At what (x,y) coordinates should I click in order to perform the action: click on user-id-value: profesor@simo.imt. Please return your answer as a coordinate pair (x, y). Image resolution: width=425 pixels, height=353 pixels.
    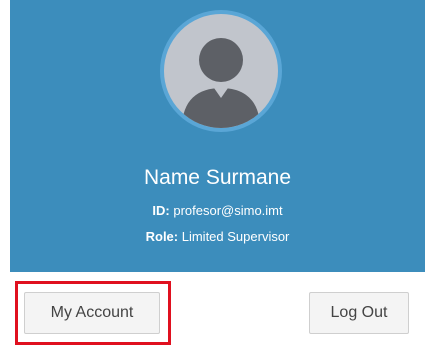
    Looking at the image, I should click on (228, 210).